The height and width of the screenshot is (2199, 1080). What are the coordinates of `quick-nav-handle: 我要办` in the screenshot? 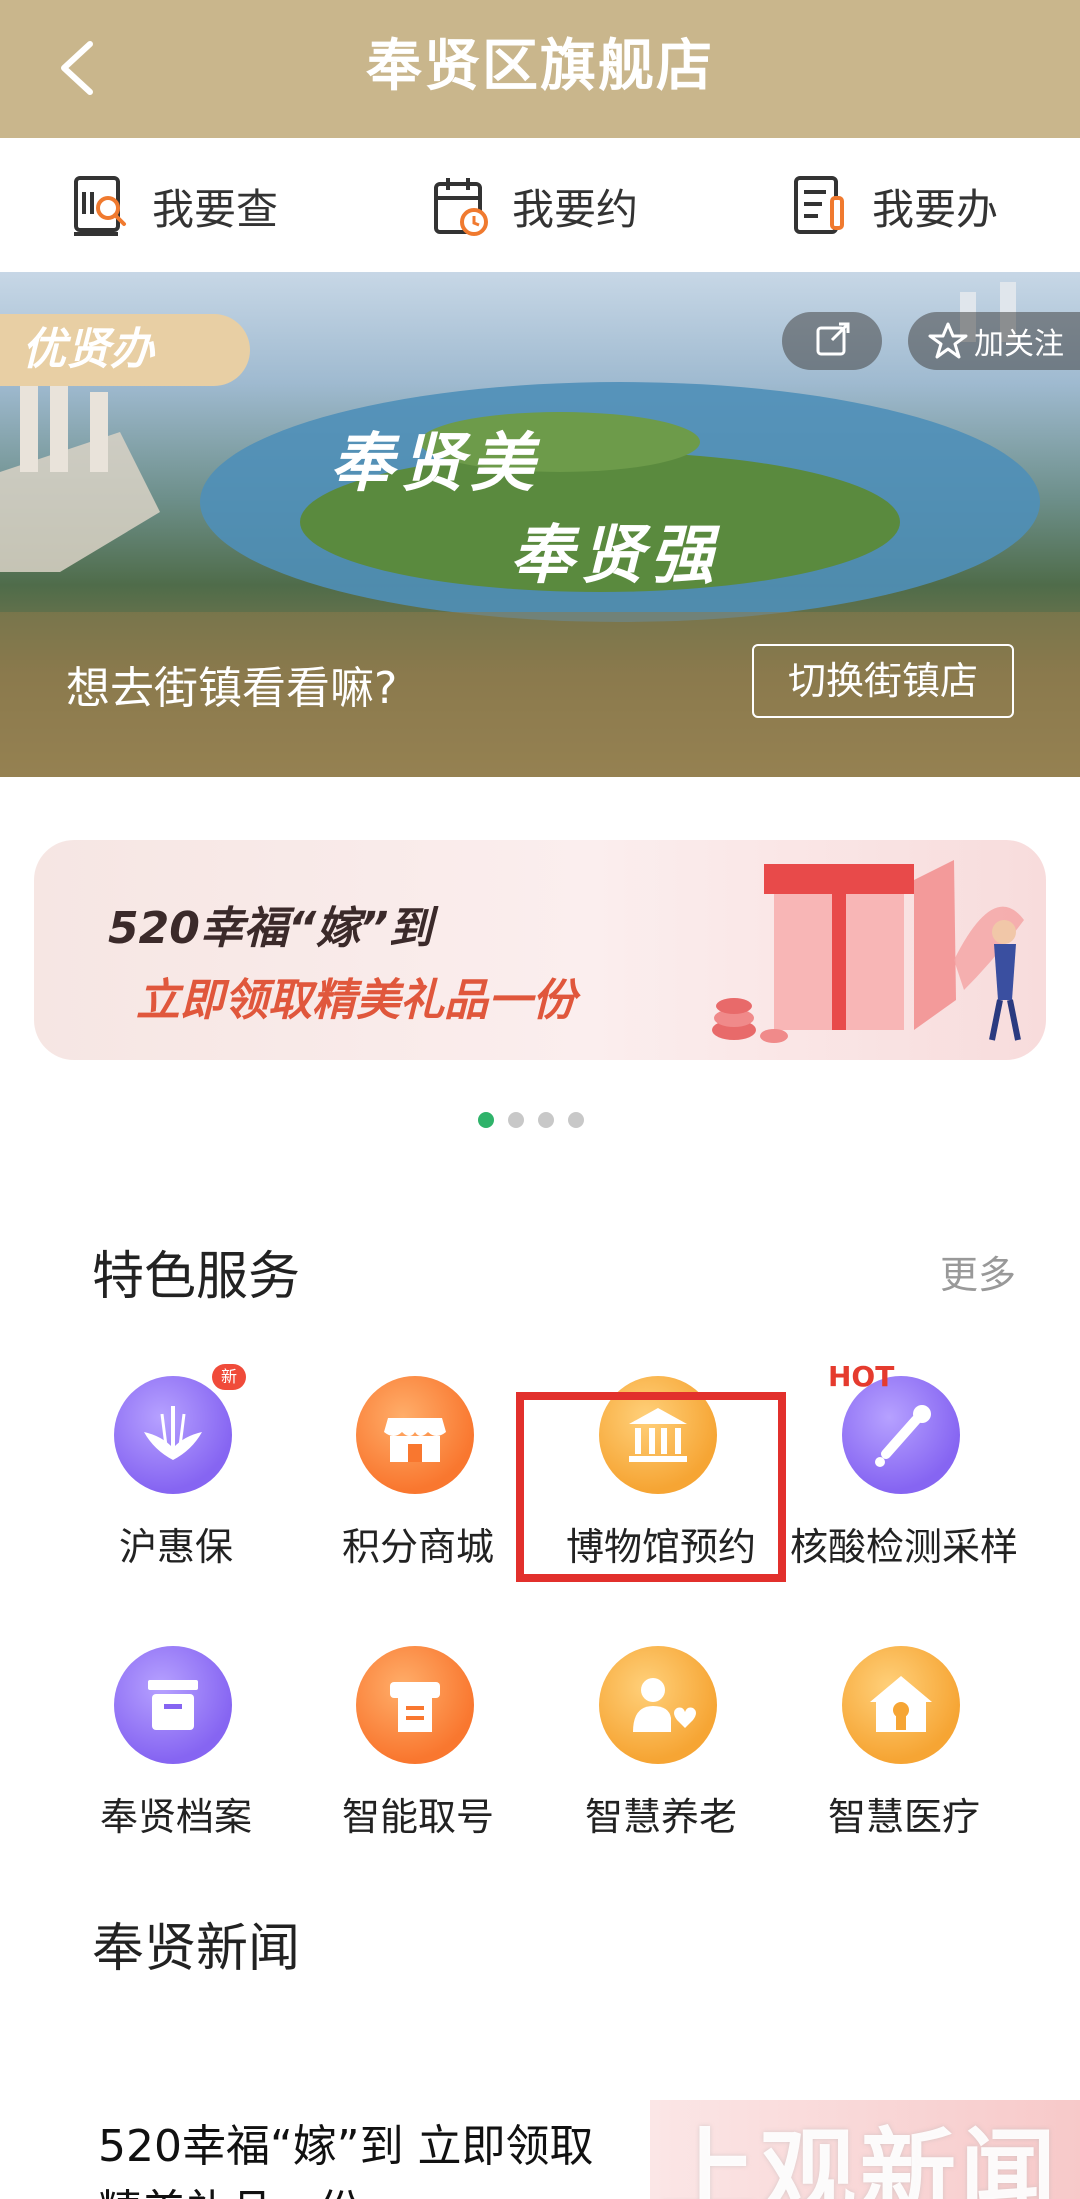 It's located at (895, 206).